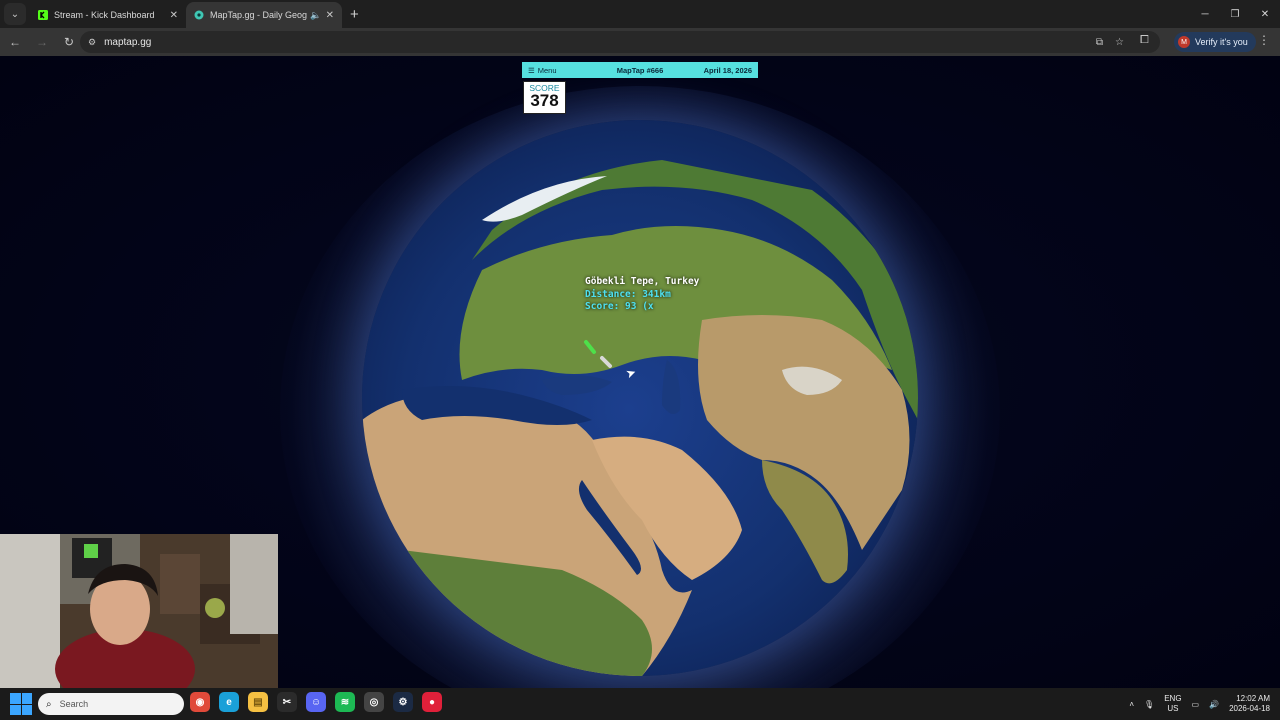  What do you see at coordinates (258, 702) in the screenshot?
I see `file-explorer-icon: ▤` at bounding box center [258, 702].